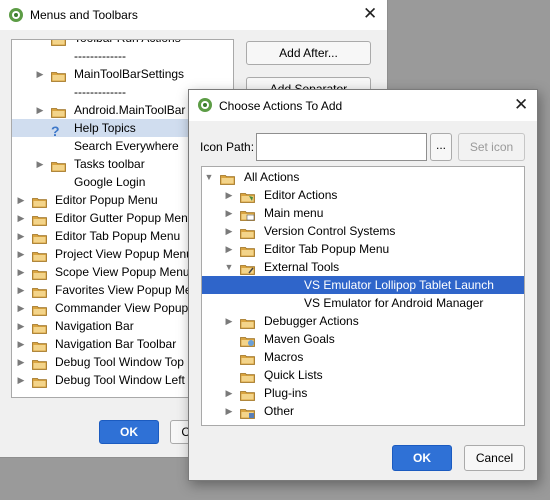  Describe the element at coordinates (130, 110) in the screenshot. I see `tree-item-label: Android.MainToolBar` at that location.